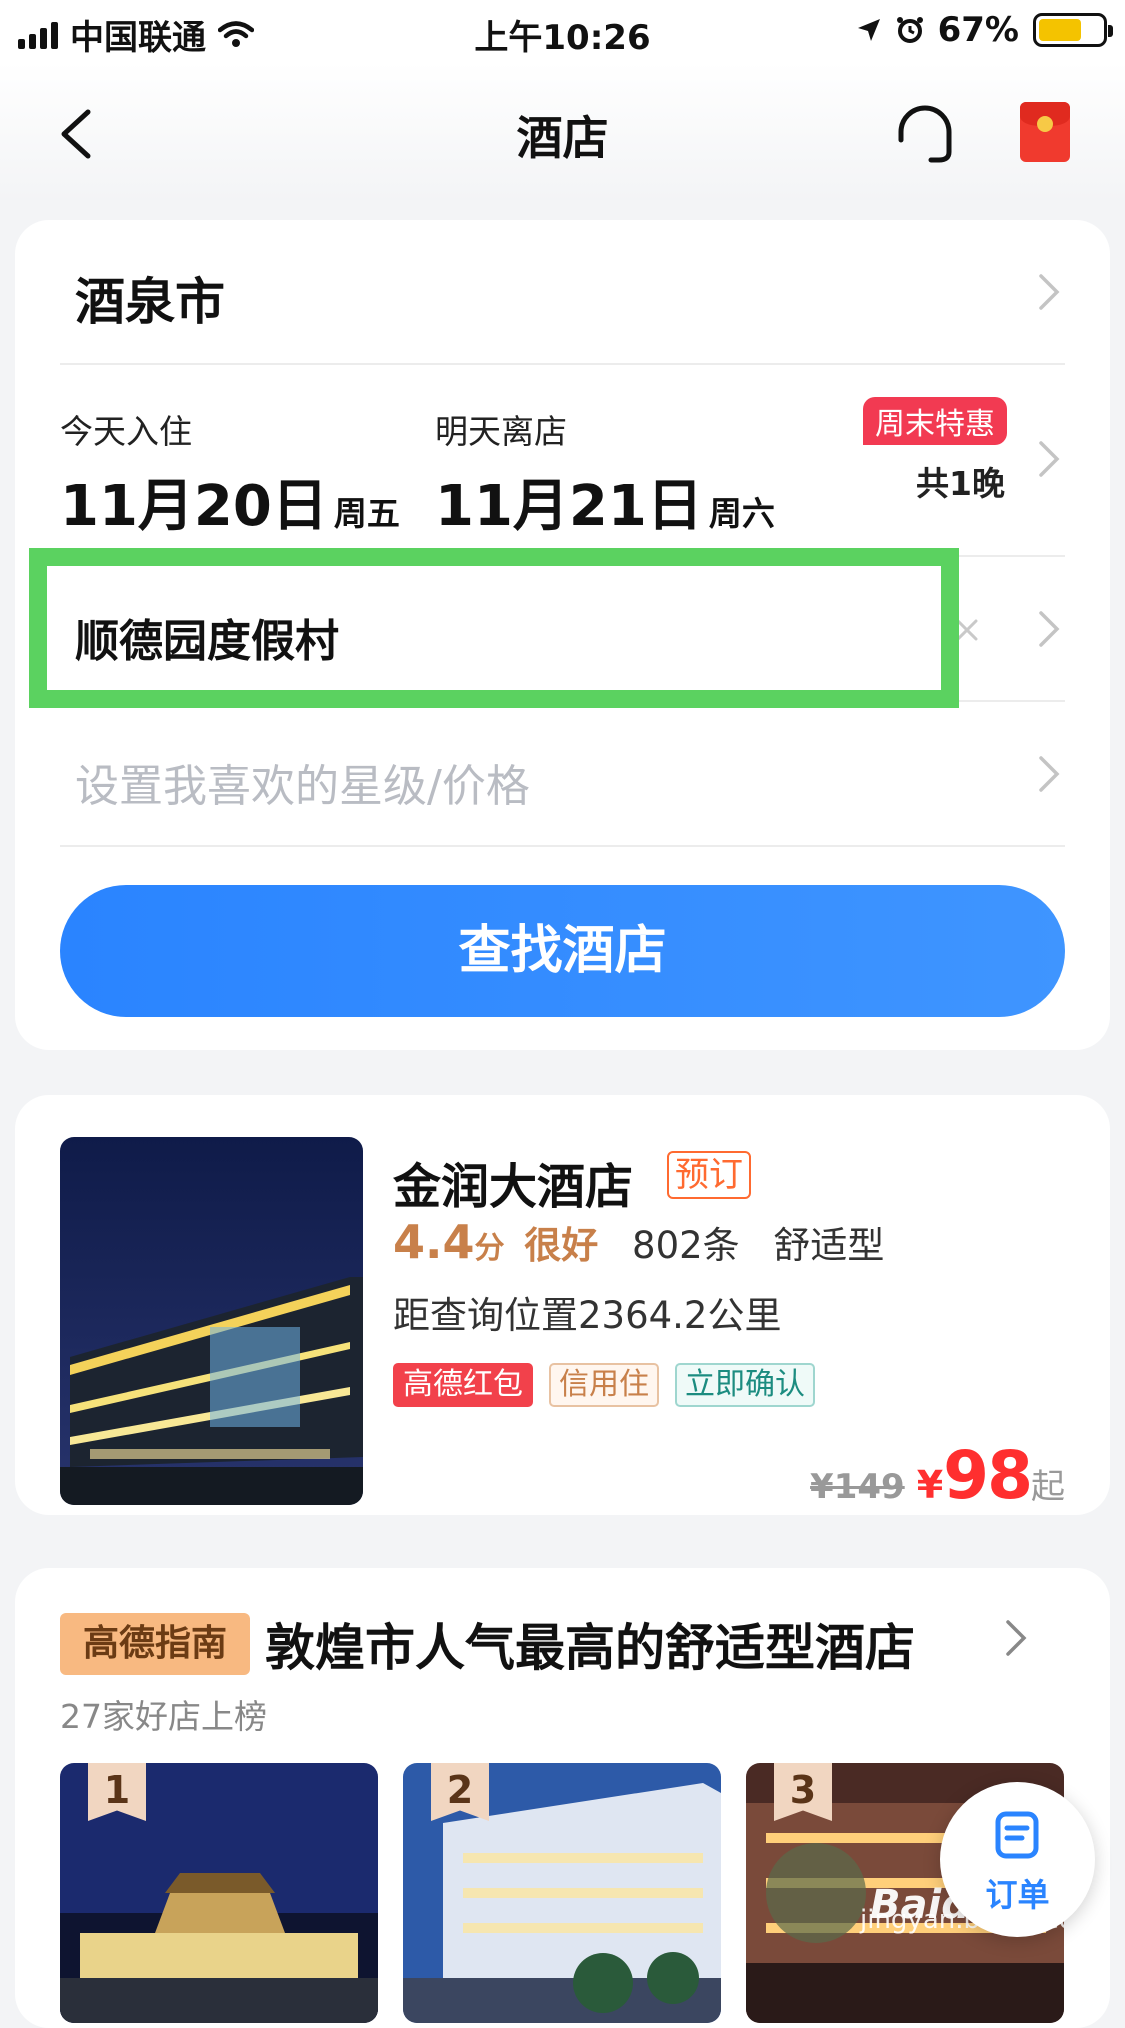  I want to click on ranked-hotel-card: 2, so click(562, 1893).